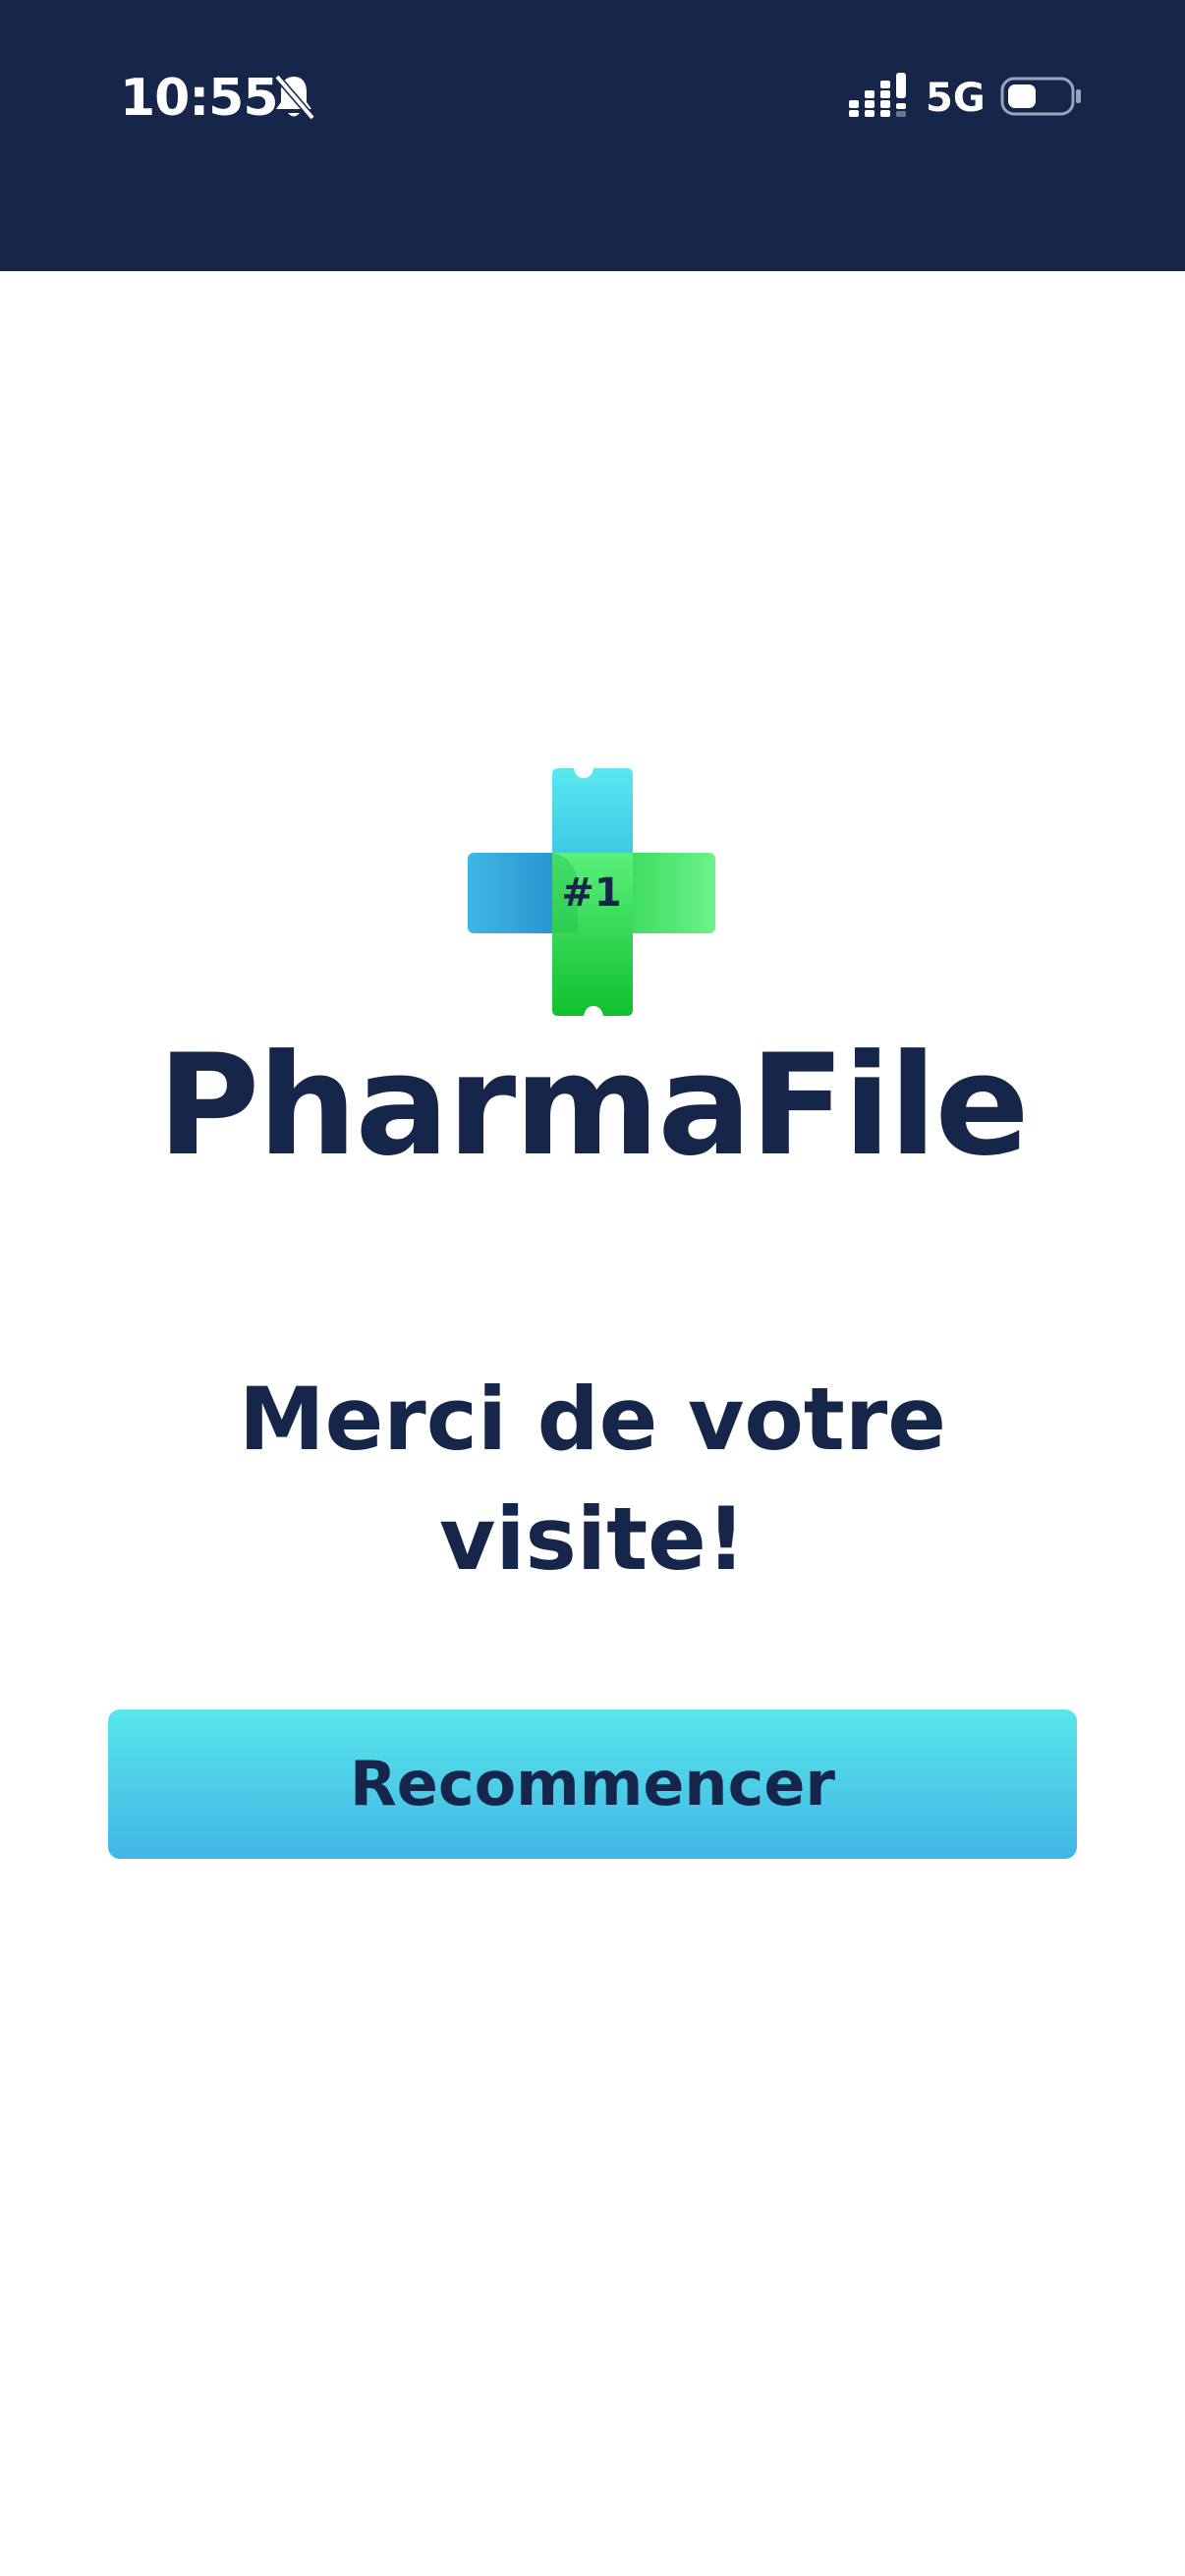 Image resolution: width=1185 pixels, height=2576 pixels. Describe the element at coordinates (878, 95) in the screenshot. I see `signal-icon` at that location.